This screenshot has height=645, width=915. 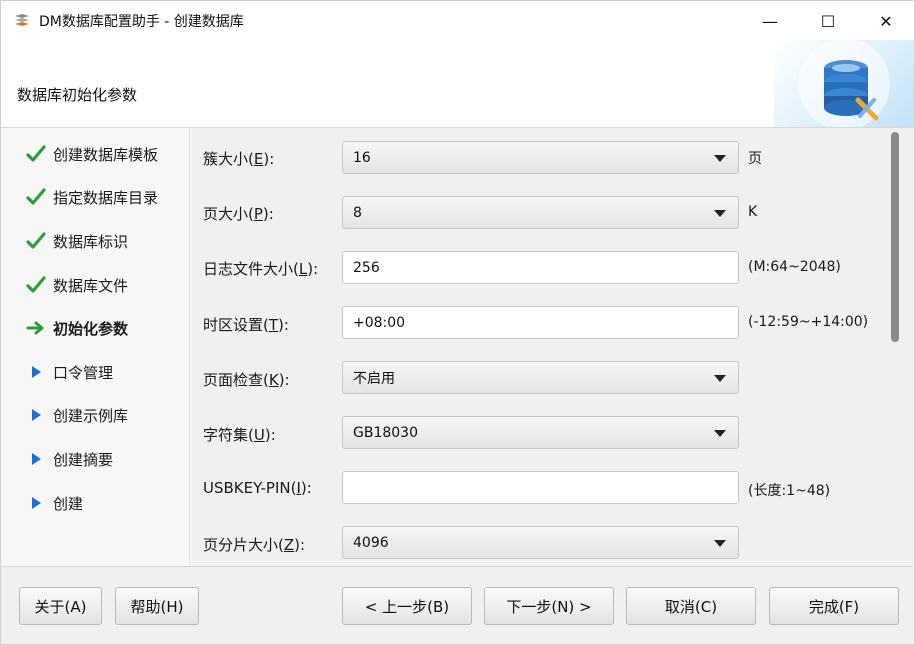 What do you see at coordinates (239, 159) in the screenshot?
I see `extent-size-label: 簇大小(E):` at bounding box center [239, 159].